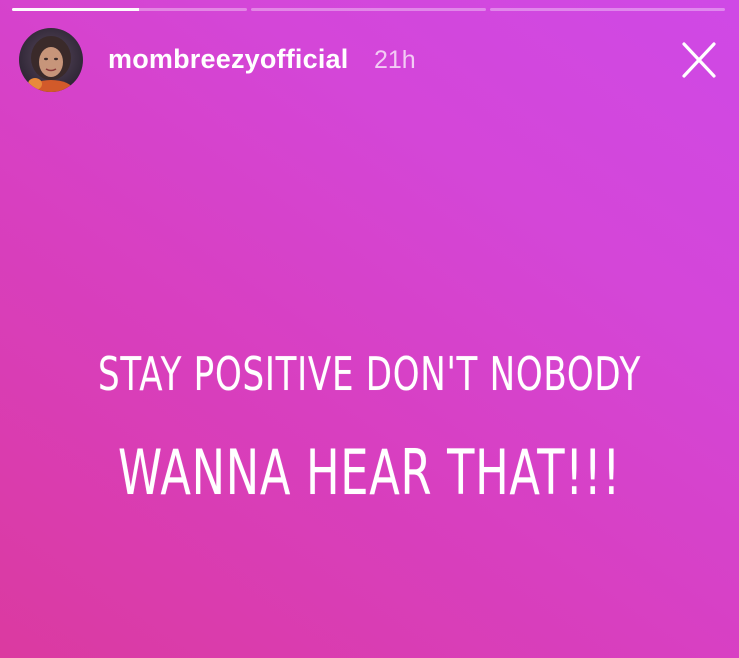  I want to click on story-text-line-1: STAY POSITIVE DON'T NOBODY, so click(369, 374).